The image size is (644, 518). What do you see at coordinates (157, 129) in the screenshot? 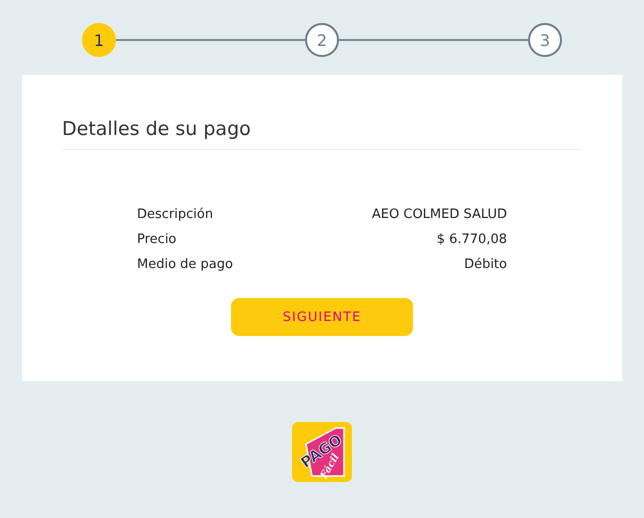
I see `card-title: Detalles de su pago` at bounding box center [157, 129].